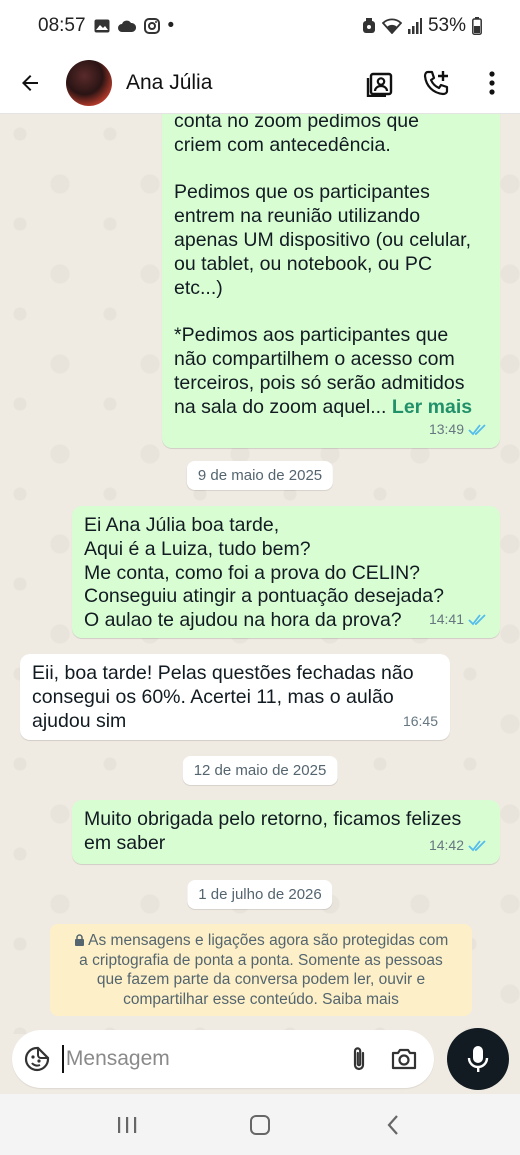  I want to click on sticker-button, so click(37, 1059).